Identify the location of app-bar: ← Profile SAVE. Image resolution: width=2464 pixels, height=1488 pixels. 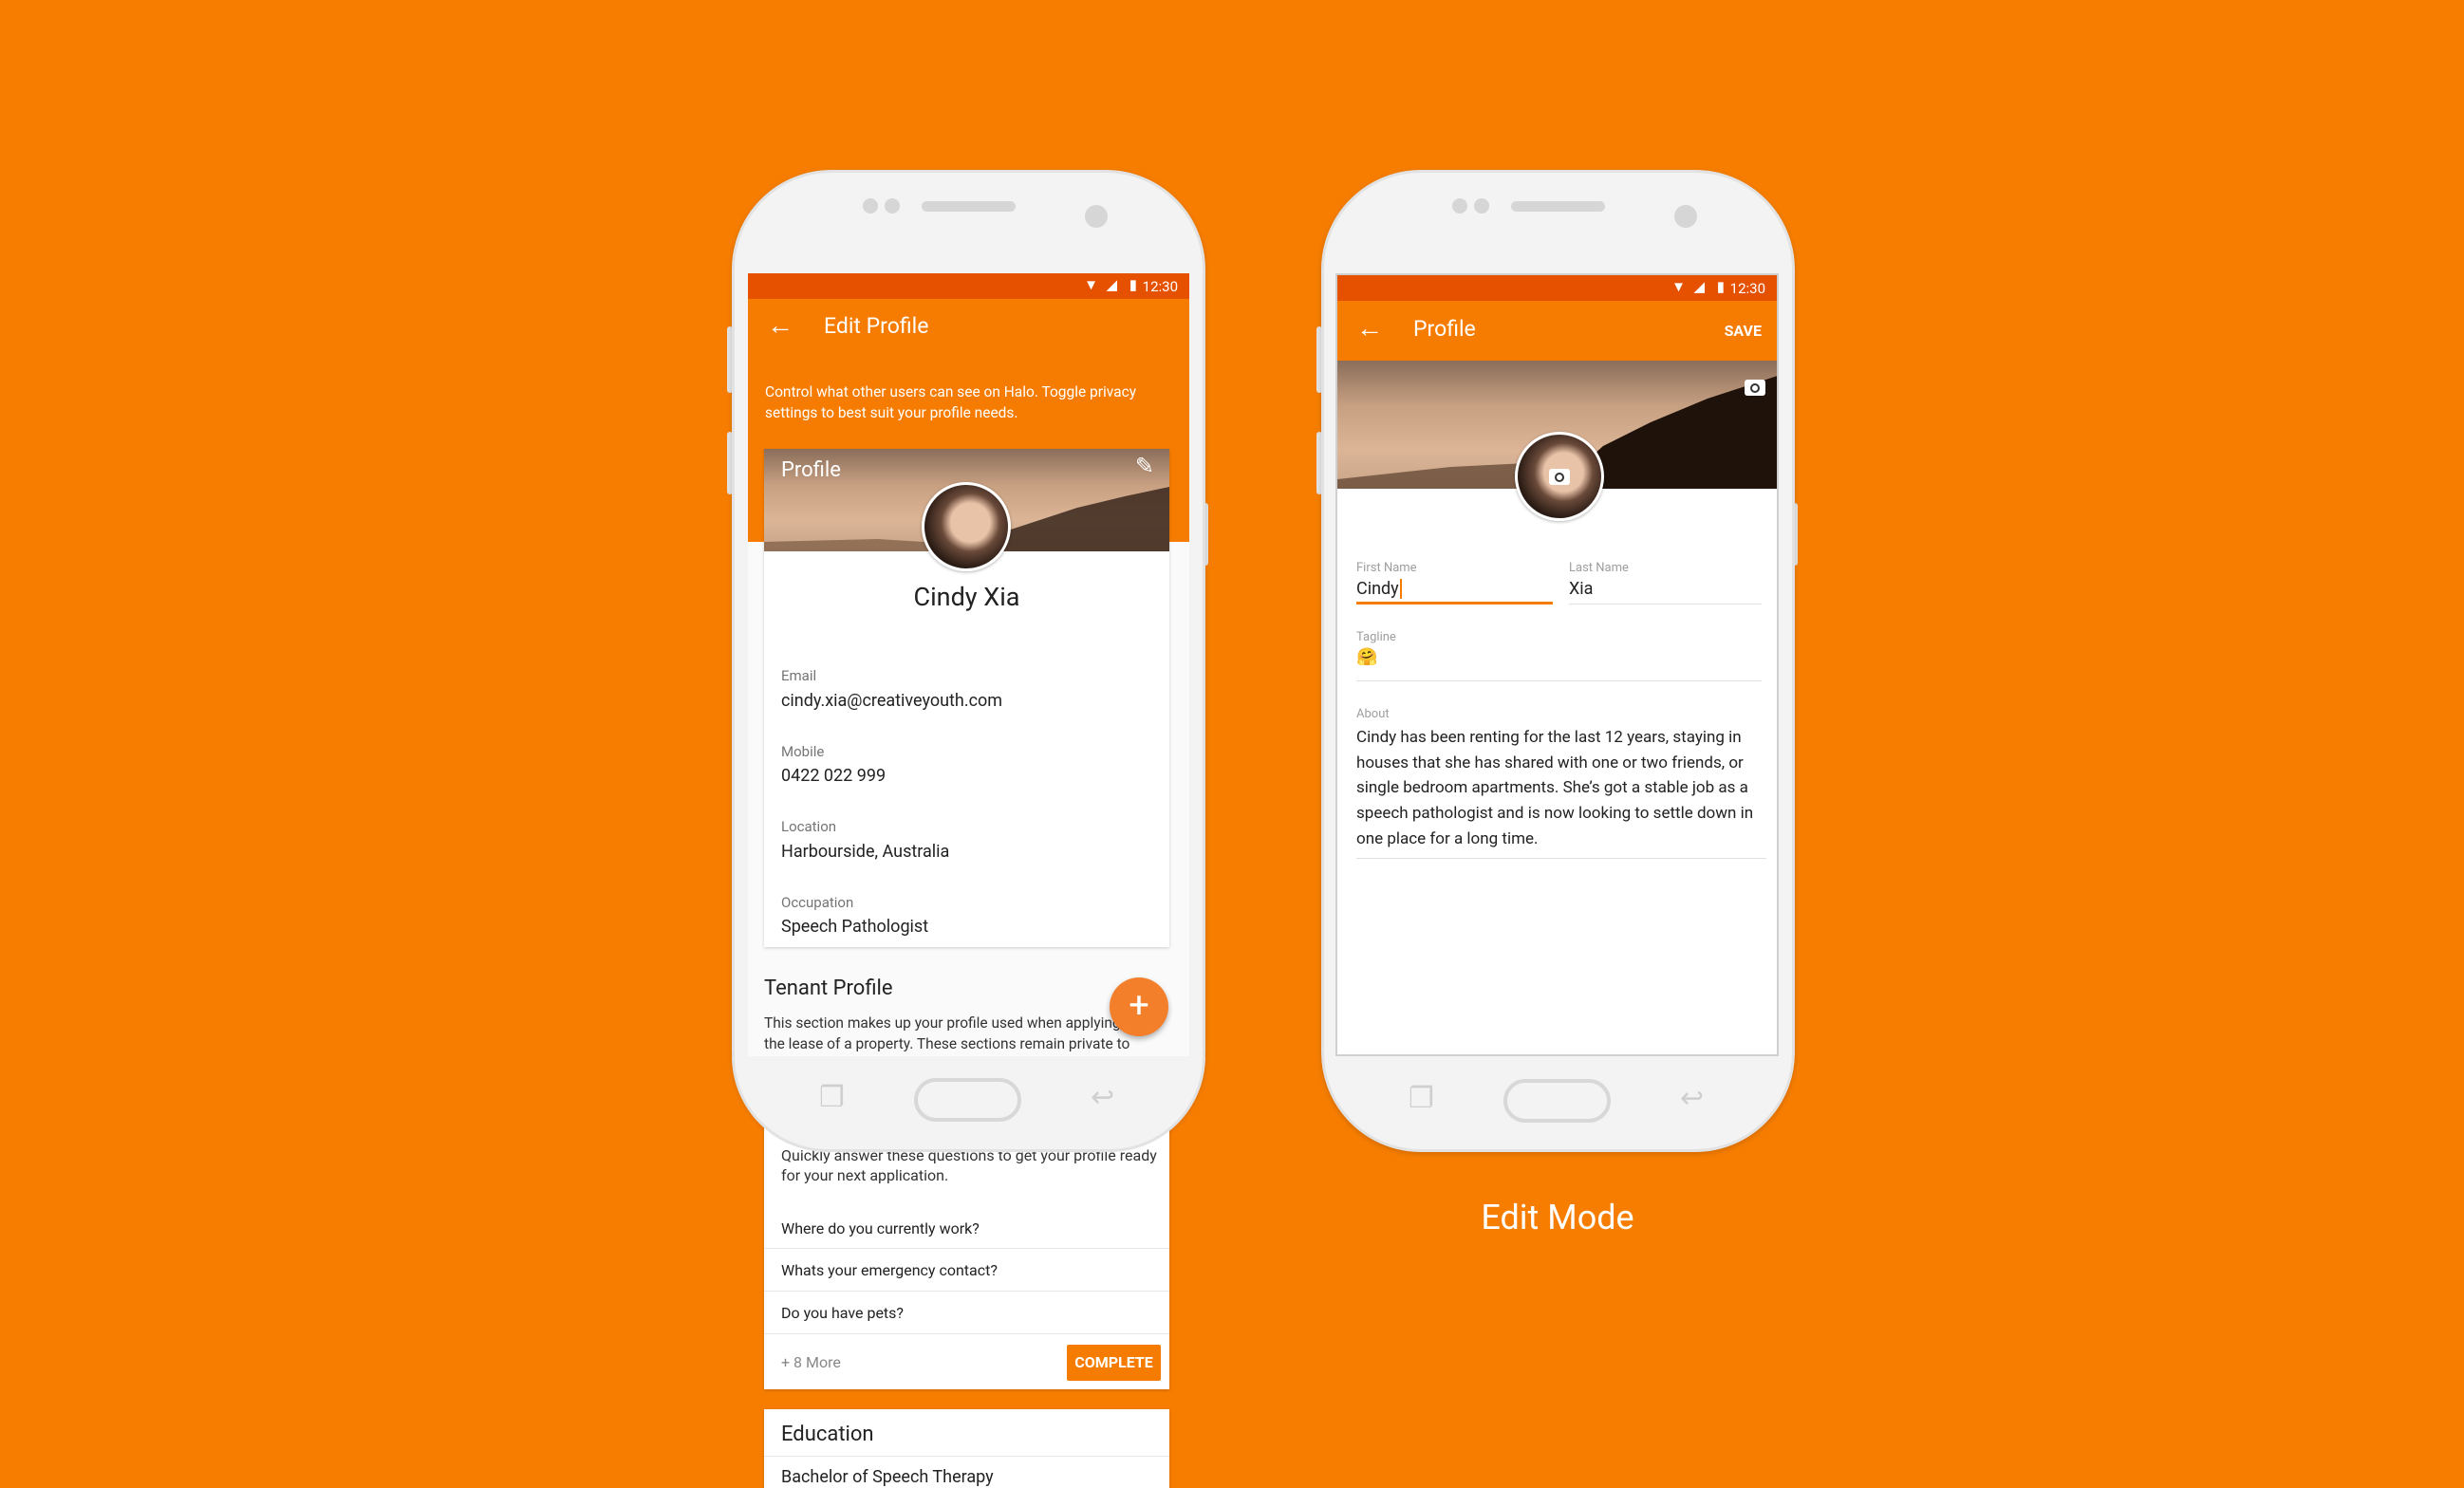
(1557, 331).